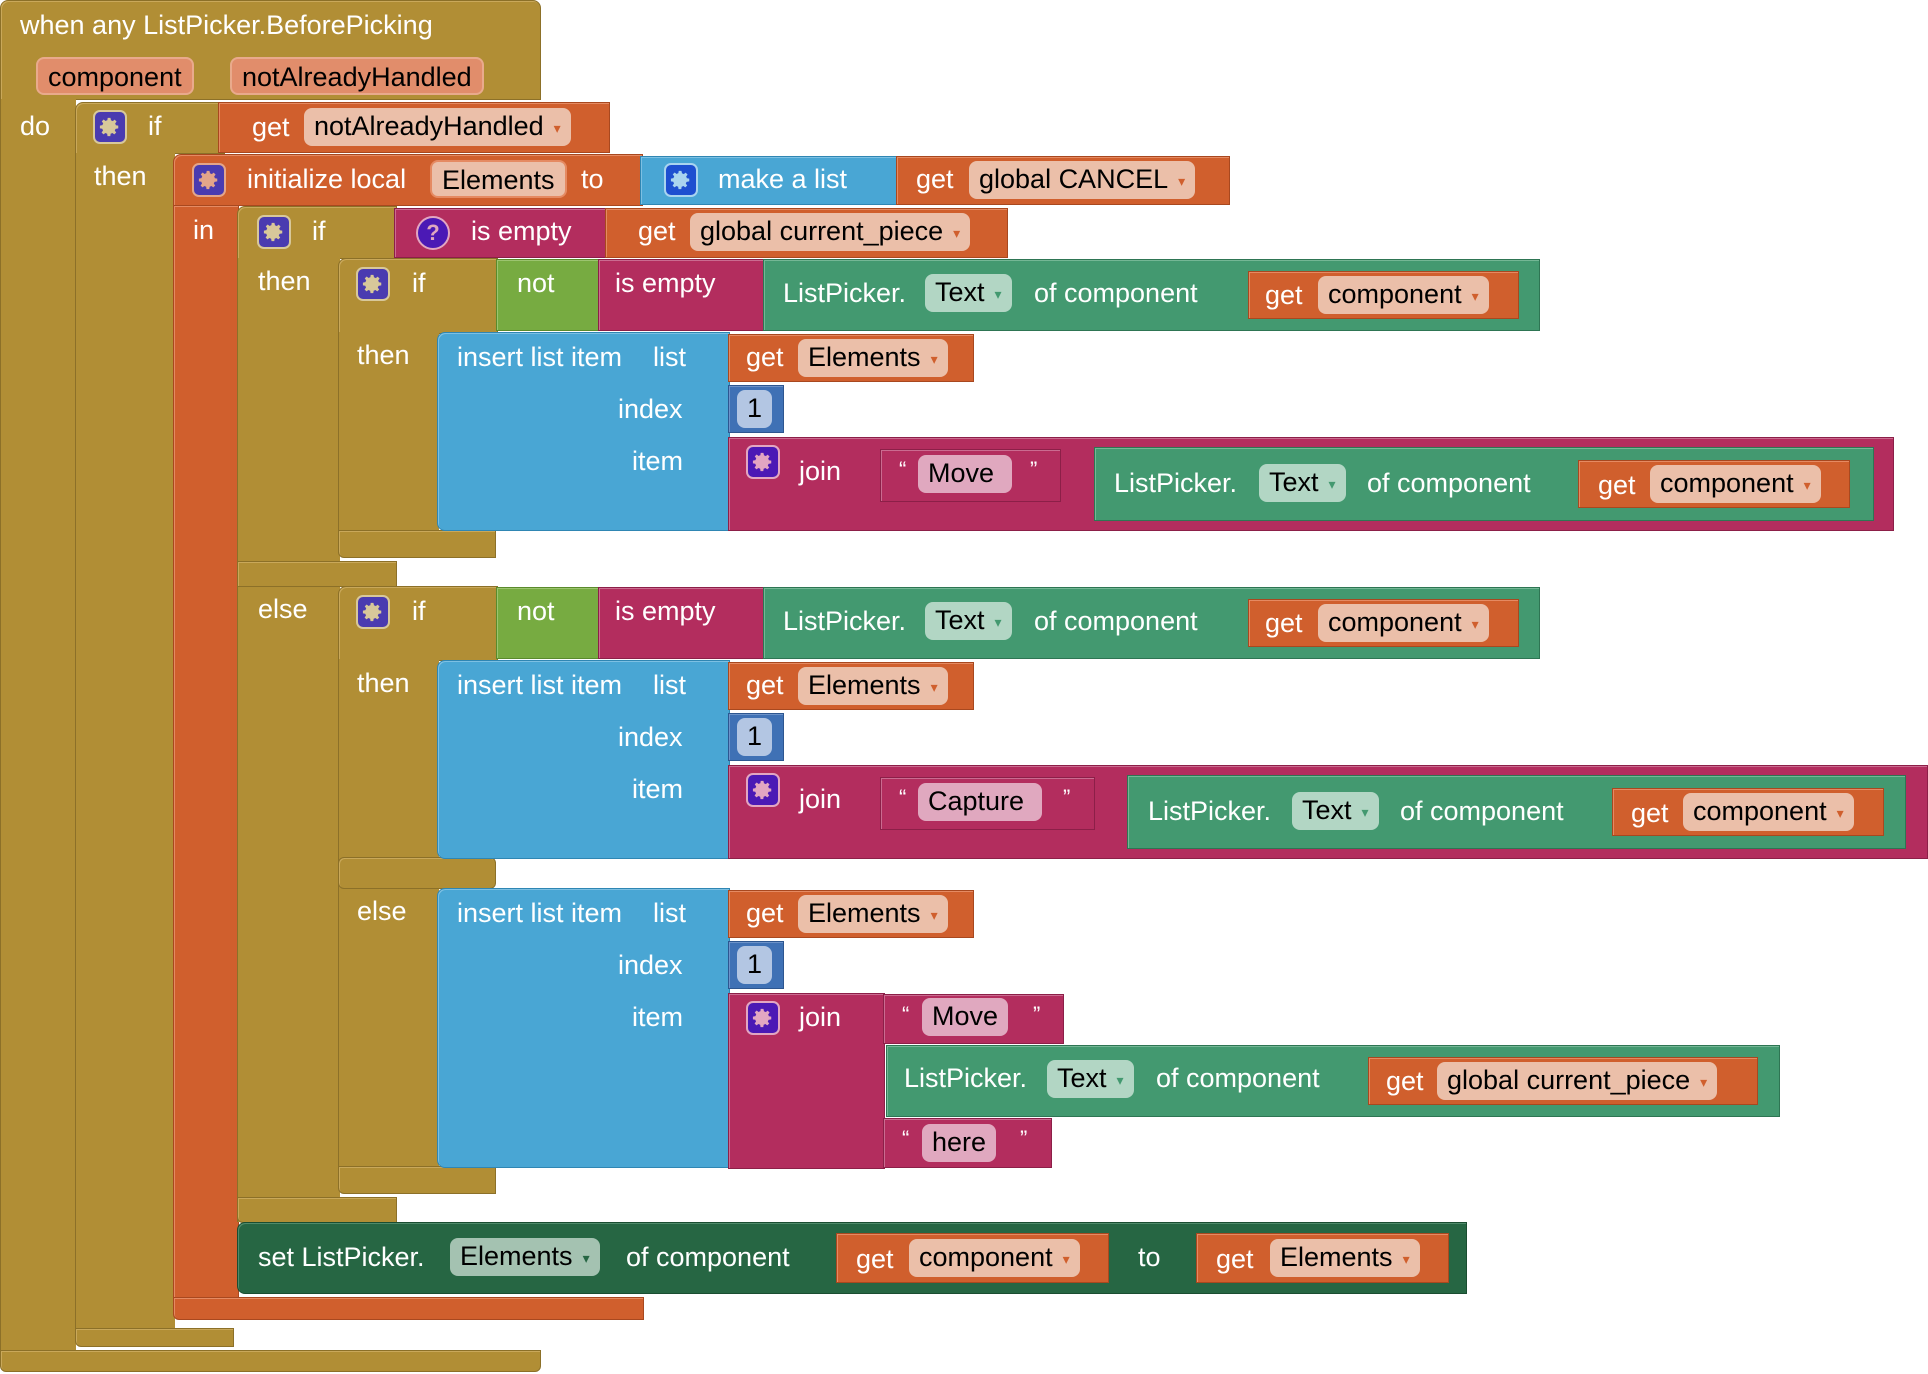 This screenshot has width=1928, height=1374. I want to click on if3-bottom-bar, so click(417, 544).